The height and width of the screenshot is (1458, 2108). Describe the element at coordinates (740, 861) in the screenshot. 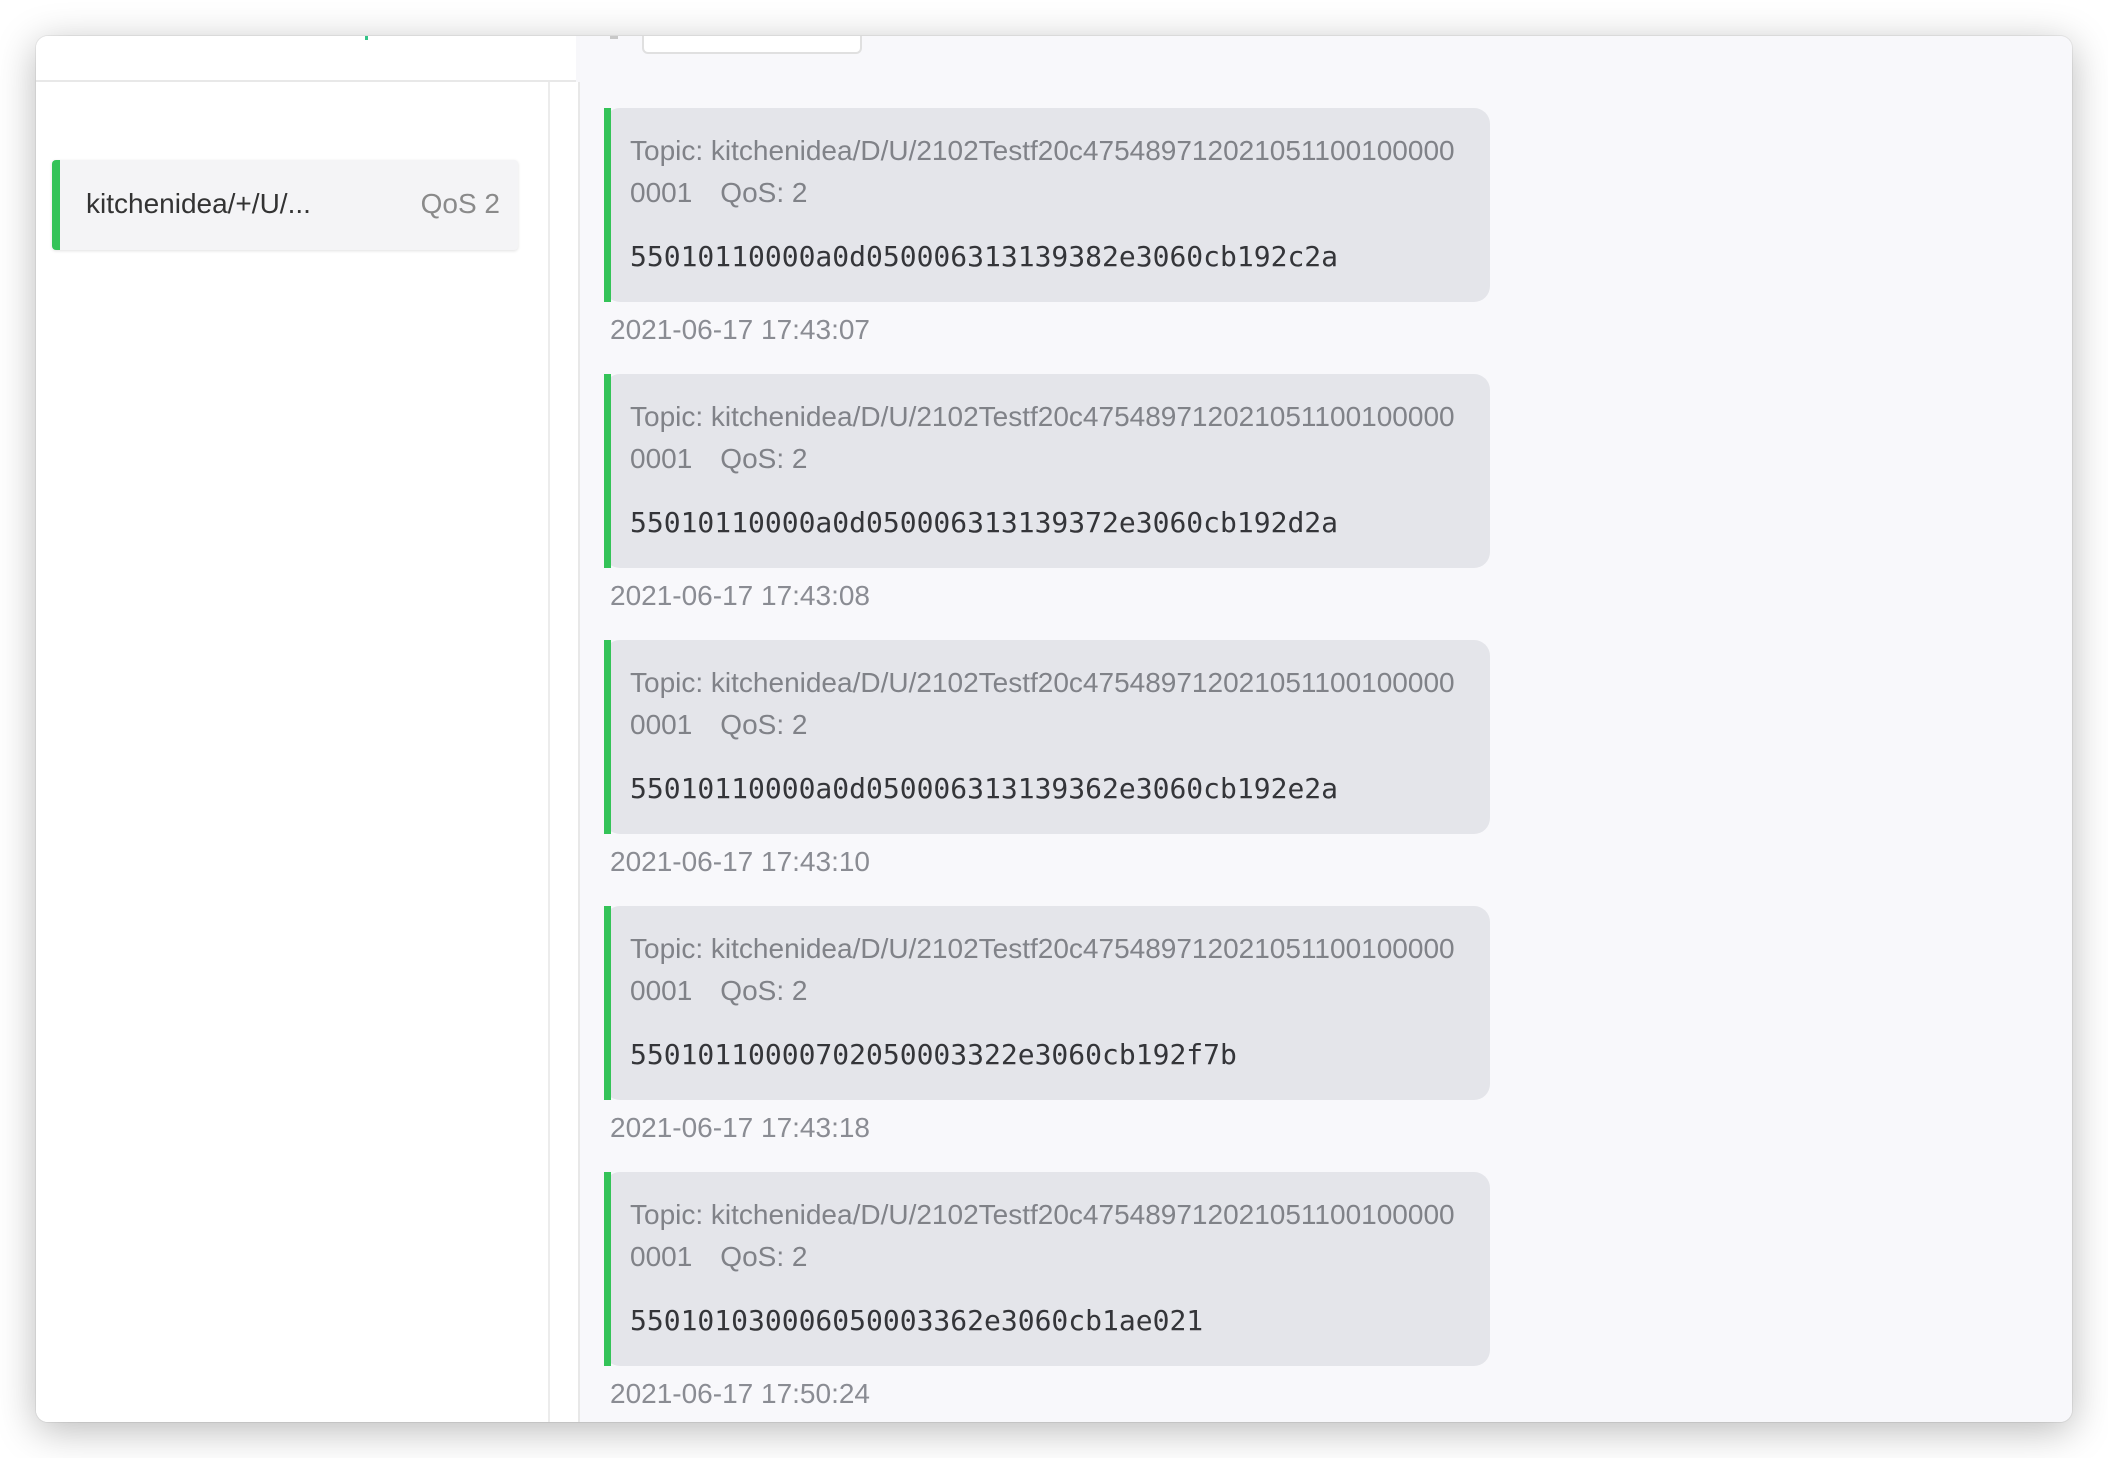

I see `message-time: 2021-06-17 17:43:10` at that location.